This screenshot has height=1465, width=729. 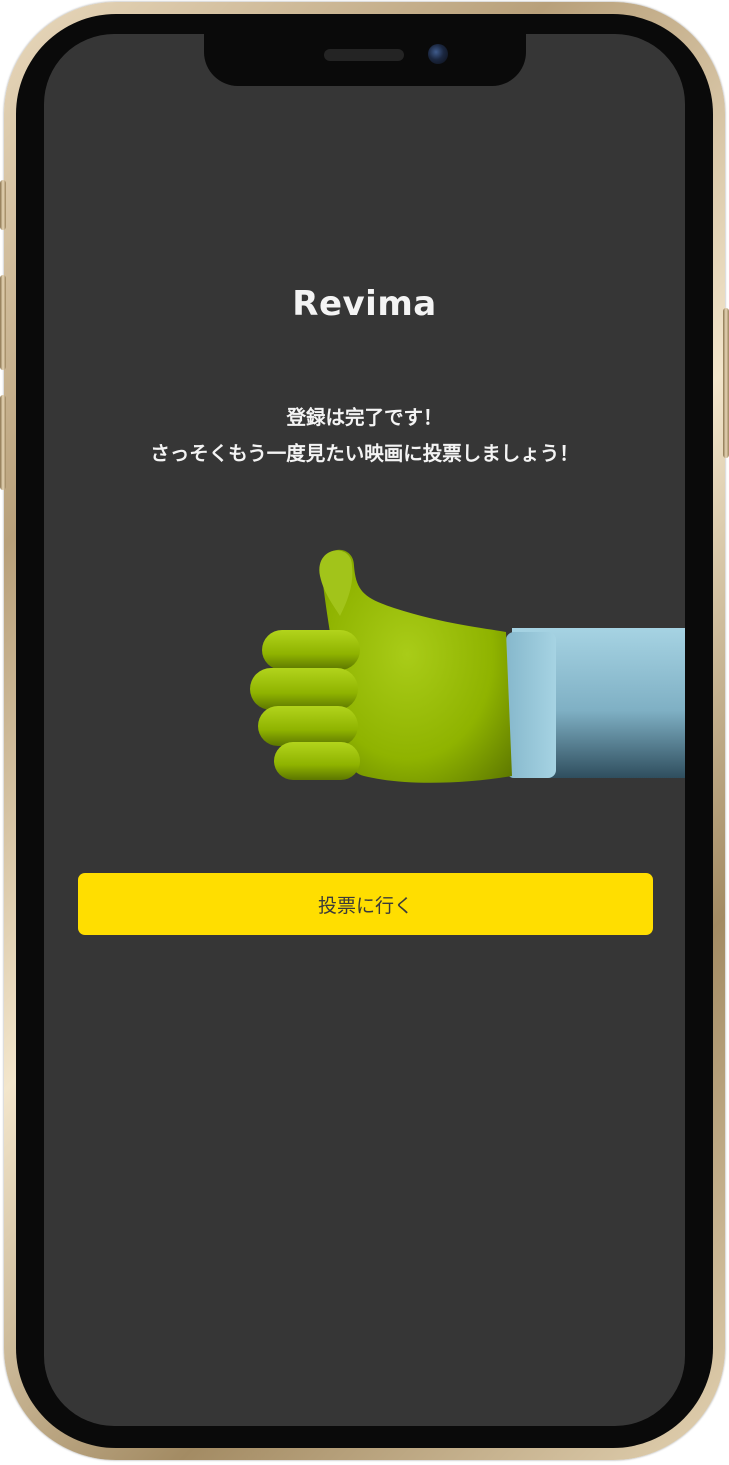 I want to click on volume-up-button, so click(x=3, y=322).